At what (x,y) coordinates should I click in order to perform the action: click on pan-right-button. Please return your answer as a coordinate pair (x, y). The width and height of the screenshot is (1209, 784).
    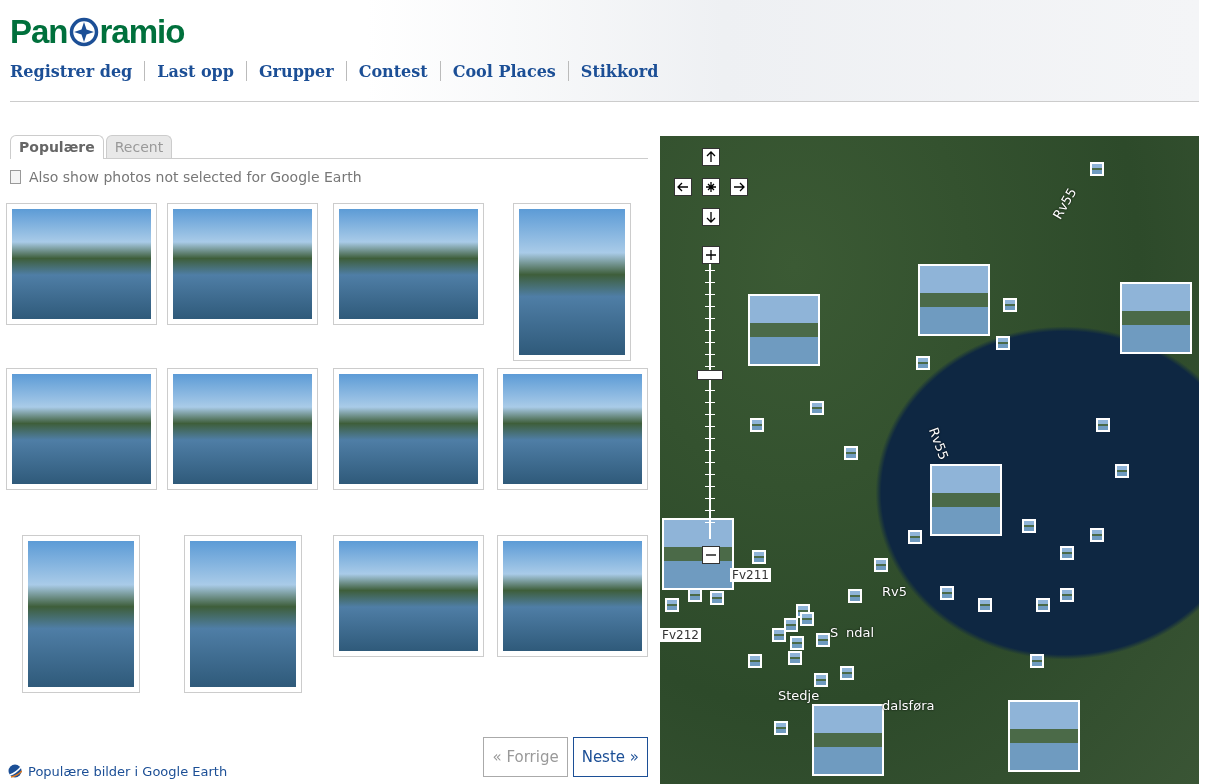
    Looking at the image, I should click on (739, 187).